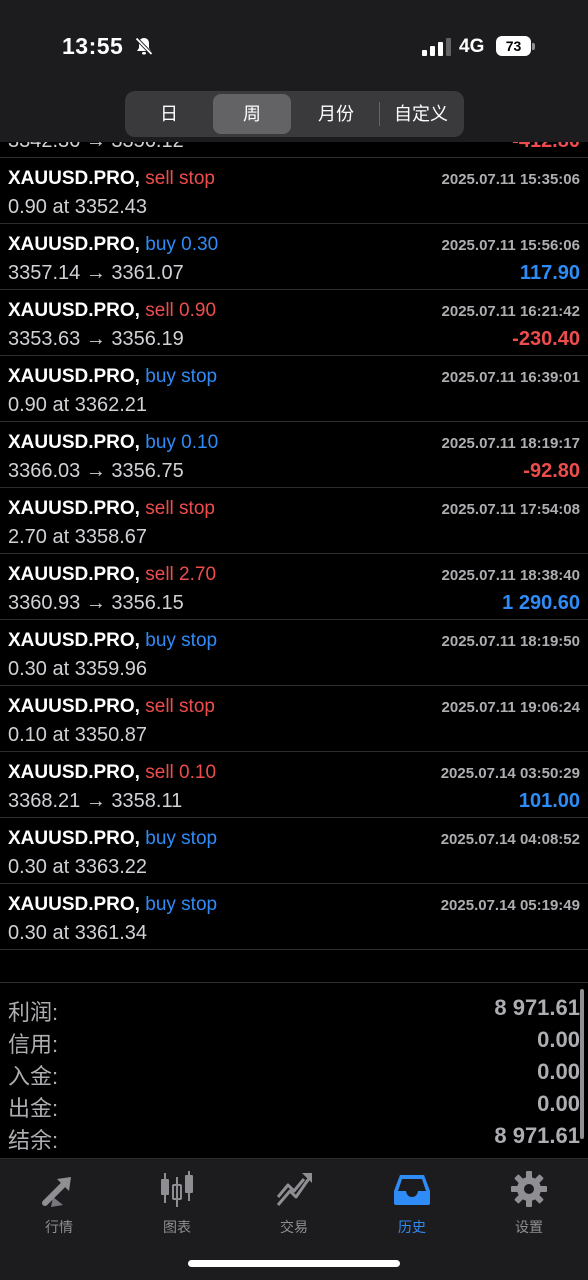 This screenshot has height=1280, width=588. I want to click on cellular-signal-icon, so click(436, 47).